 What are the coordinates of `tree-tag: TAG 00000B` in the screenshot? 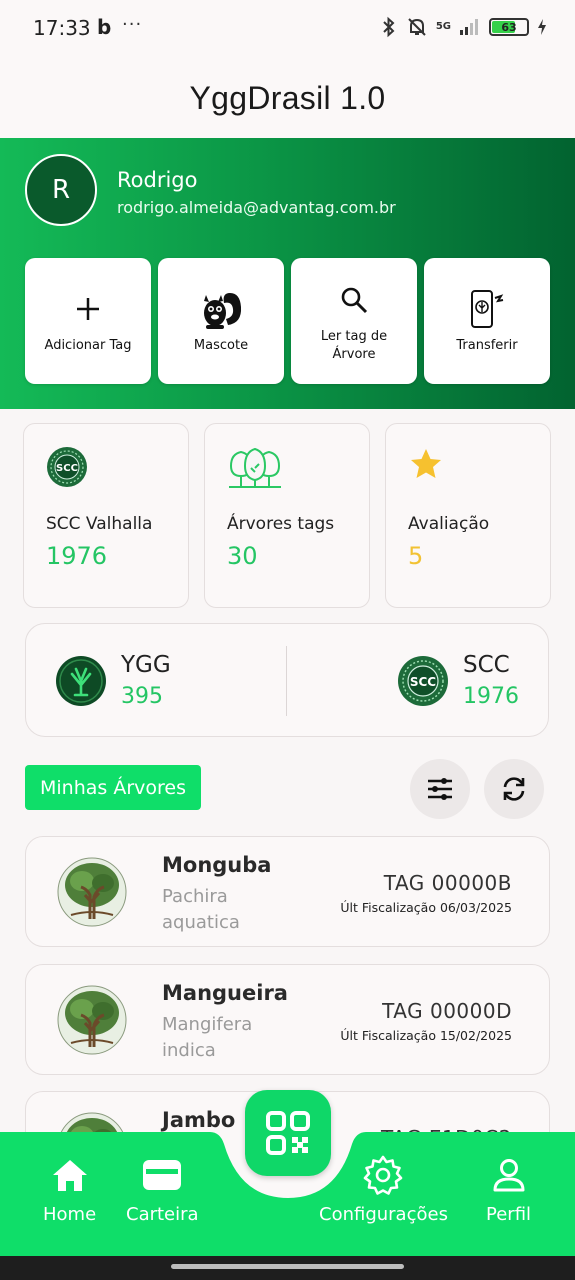 It's located at (447, 883).